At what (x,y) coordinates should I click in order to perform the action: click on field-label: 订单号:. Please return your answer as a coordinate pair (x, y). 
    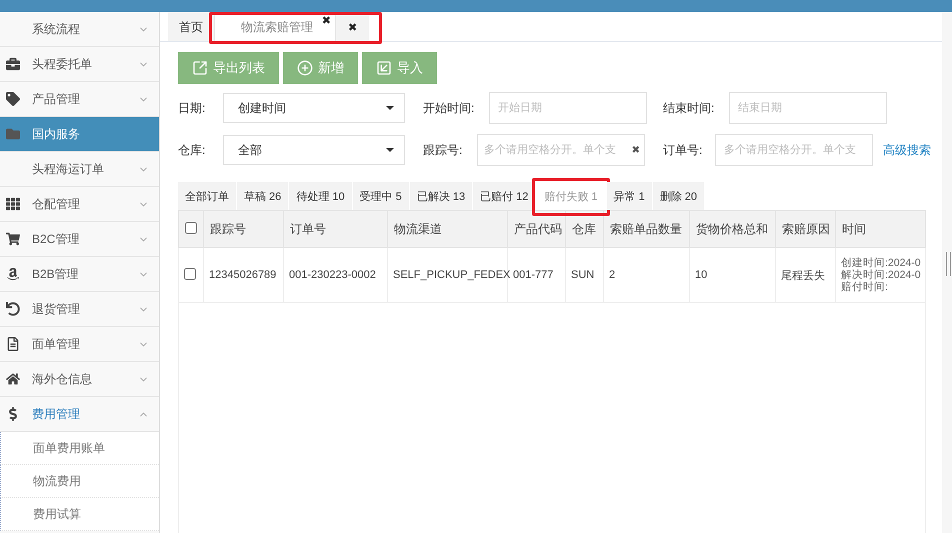
    Looking at the image, I should click on (683, 150).